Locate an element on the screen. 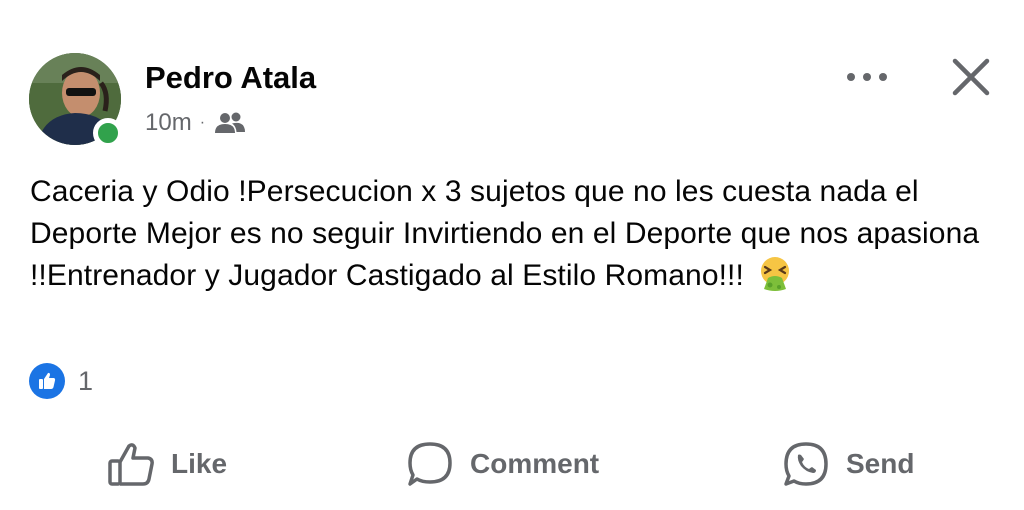 The height and width of the screenshot is (510, 1024). comment-label: Comment is located at coordinates (535, 463).